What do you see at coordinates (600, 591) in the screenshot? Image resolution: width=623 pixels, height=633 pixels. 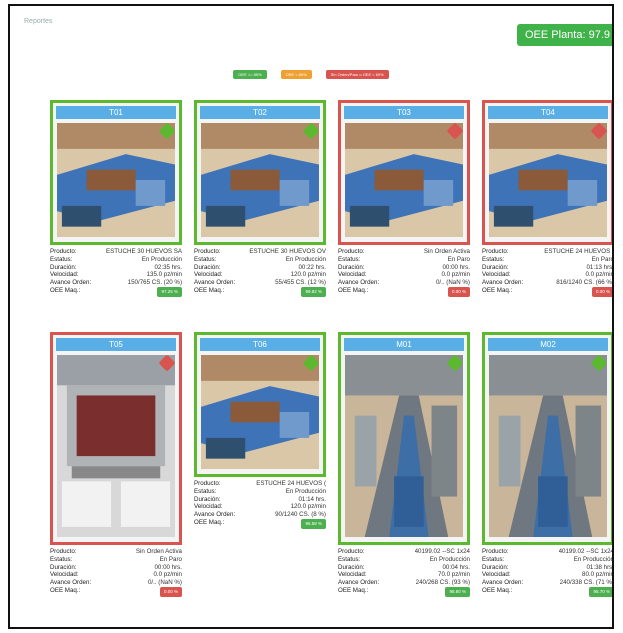 I see `oee-badge: 95.70 %` at bounding box center [600, 591].